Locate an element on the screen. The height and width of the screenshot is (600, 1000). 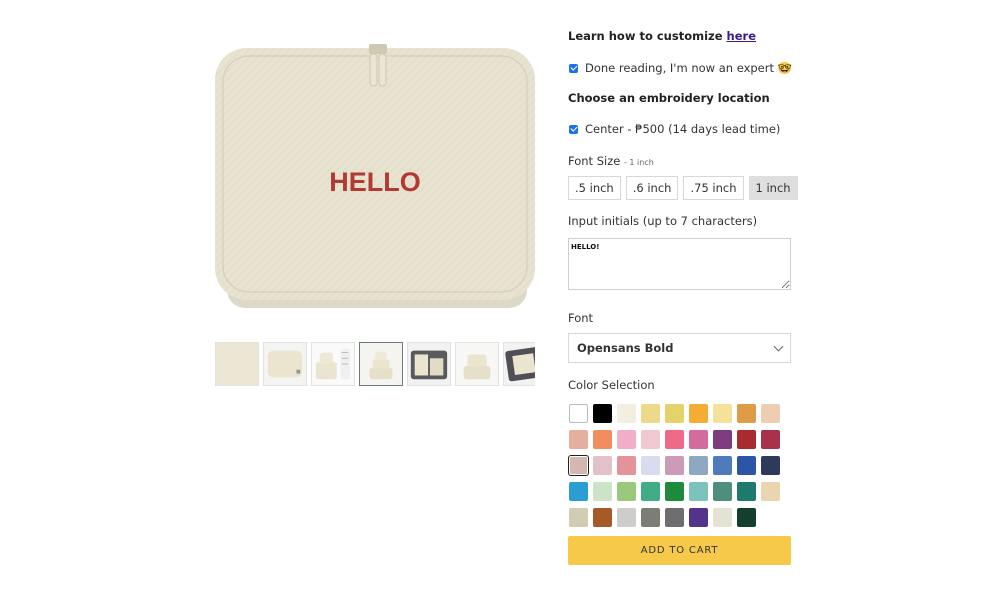
font-size-option-0-6: .6 inch is located at coordinates (652, 188).